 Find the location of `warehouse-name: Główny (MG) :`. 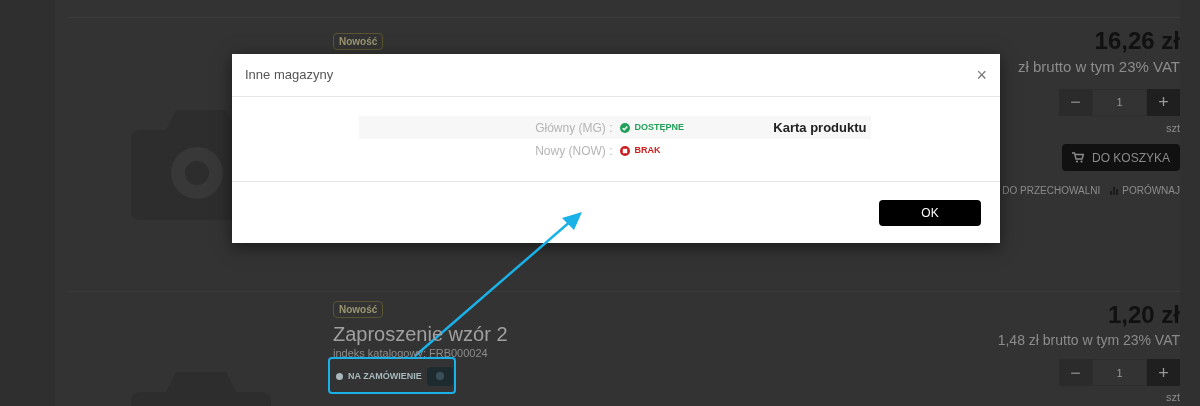

warehouse-name: Główny (MG) : is located at coordinates (573, 128).